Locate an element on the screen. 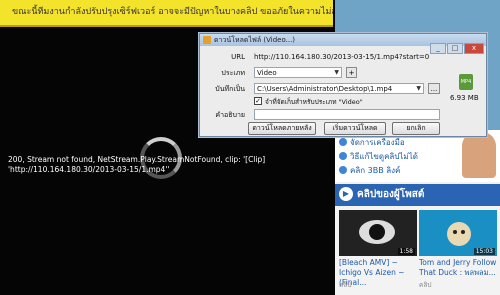 This screenshot has height=295, width=500. close-button: x is located at coordinates (474, 48).